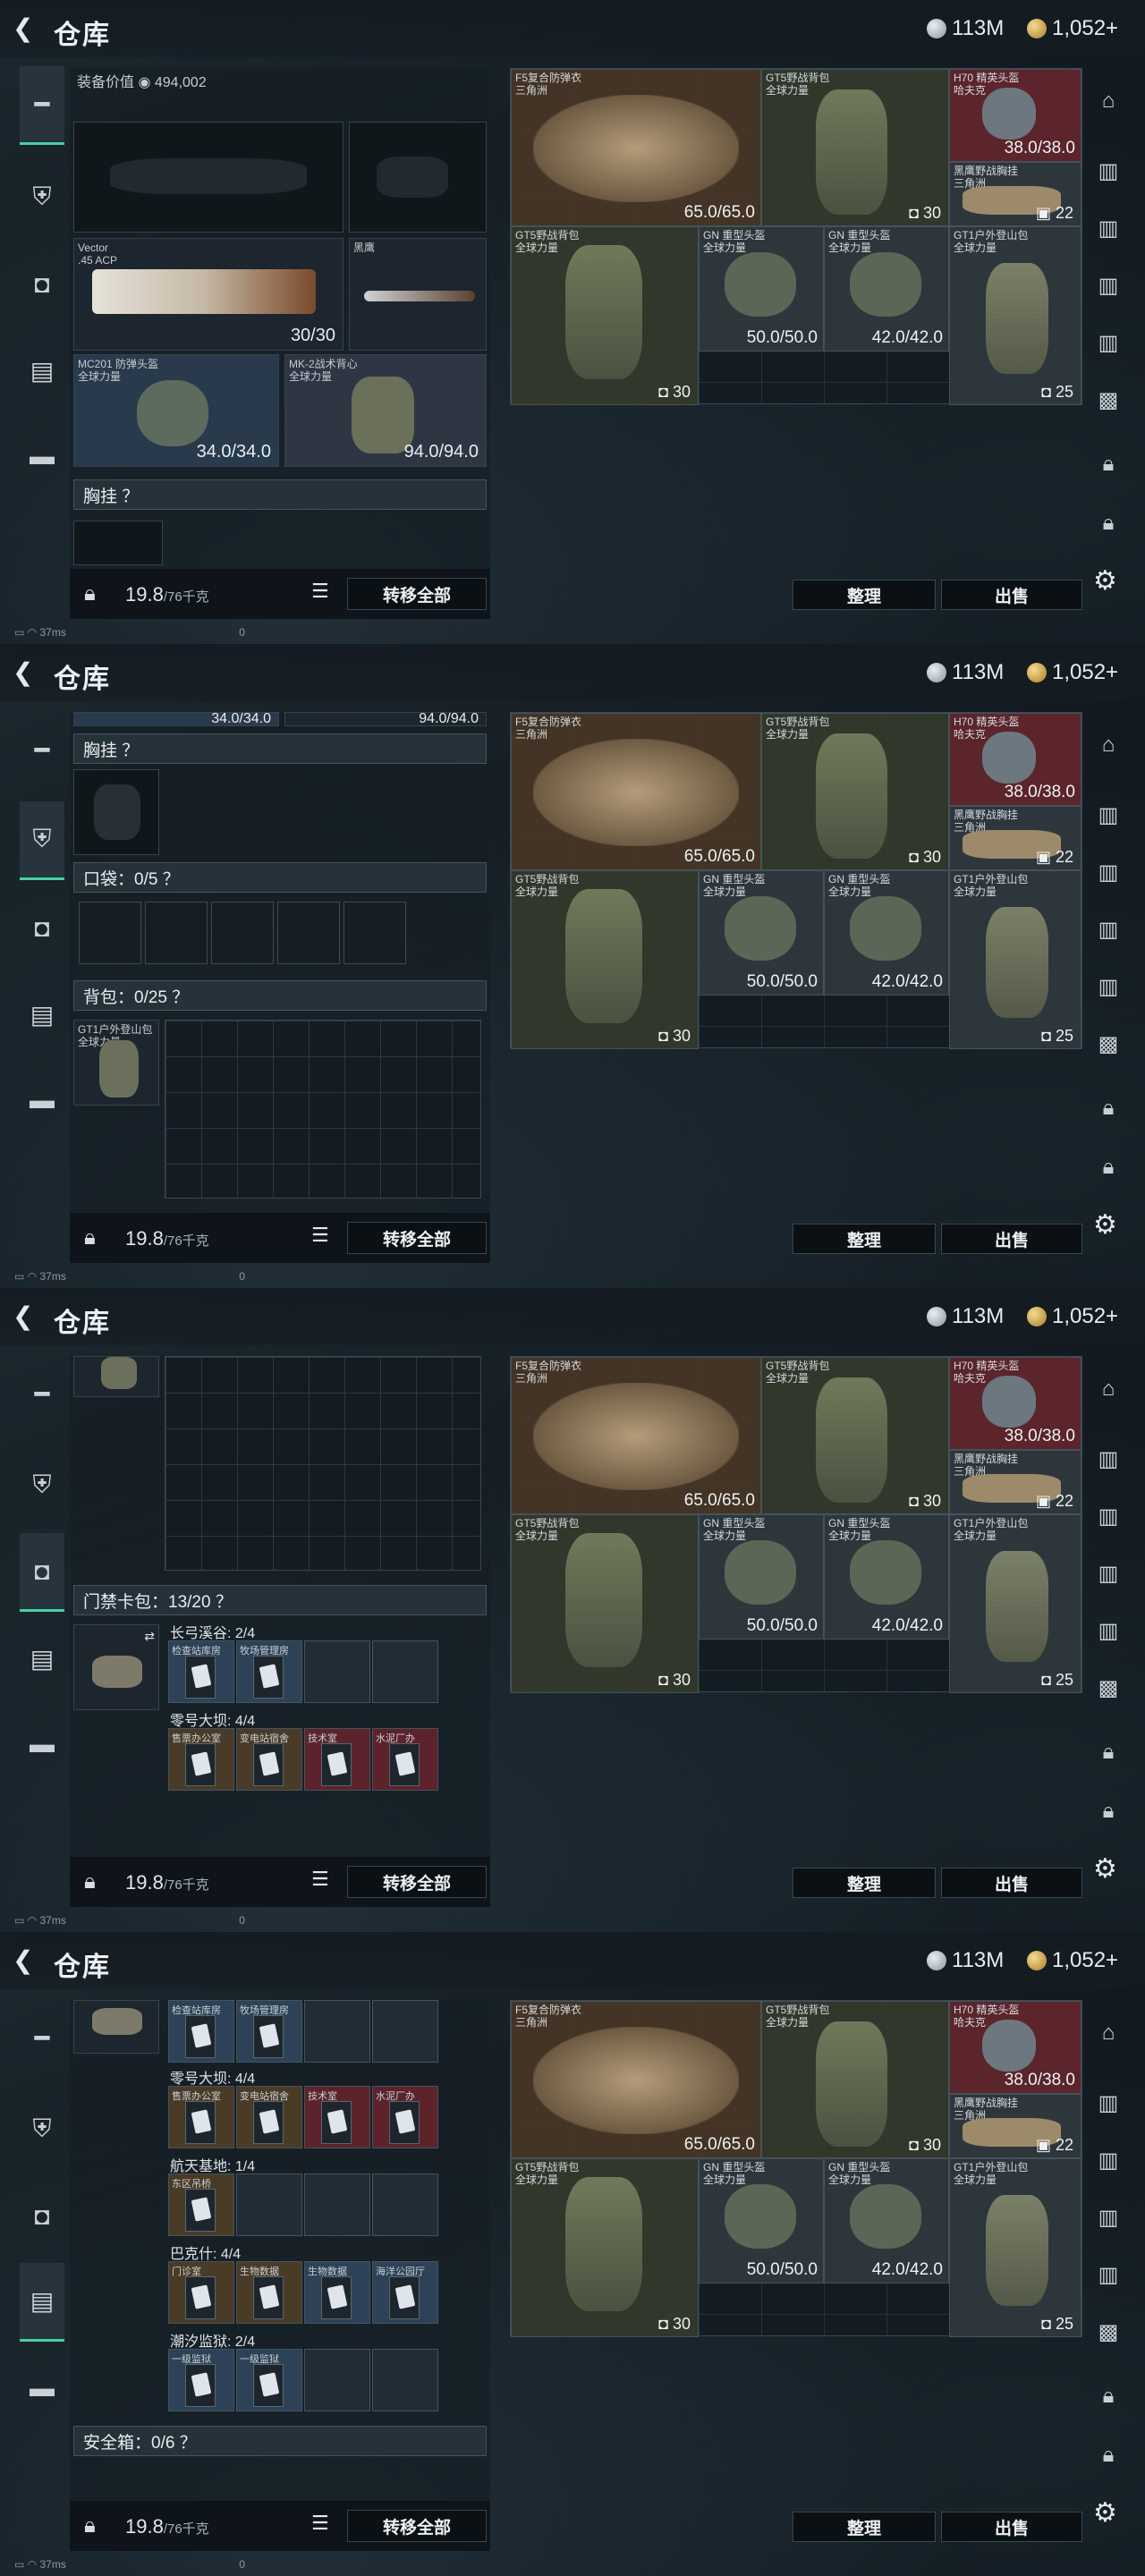 The image size is (1145, 2576). Describe the element at coordinates (1108, 2102) in the screenshot. I see `stash-page-1-icon: ▥` at that location.